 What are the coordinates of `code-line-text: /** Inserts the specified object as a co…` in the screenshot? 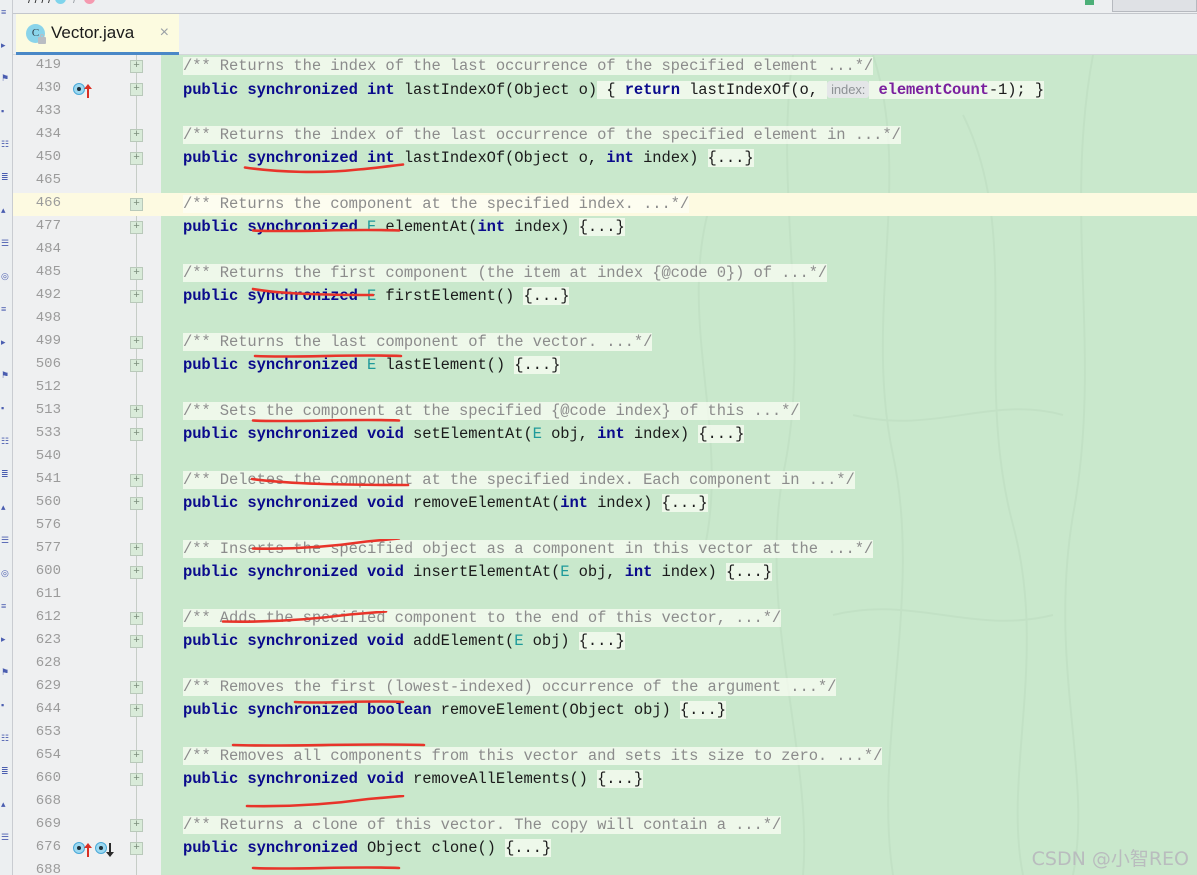 It's located at (528, 549).